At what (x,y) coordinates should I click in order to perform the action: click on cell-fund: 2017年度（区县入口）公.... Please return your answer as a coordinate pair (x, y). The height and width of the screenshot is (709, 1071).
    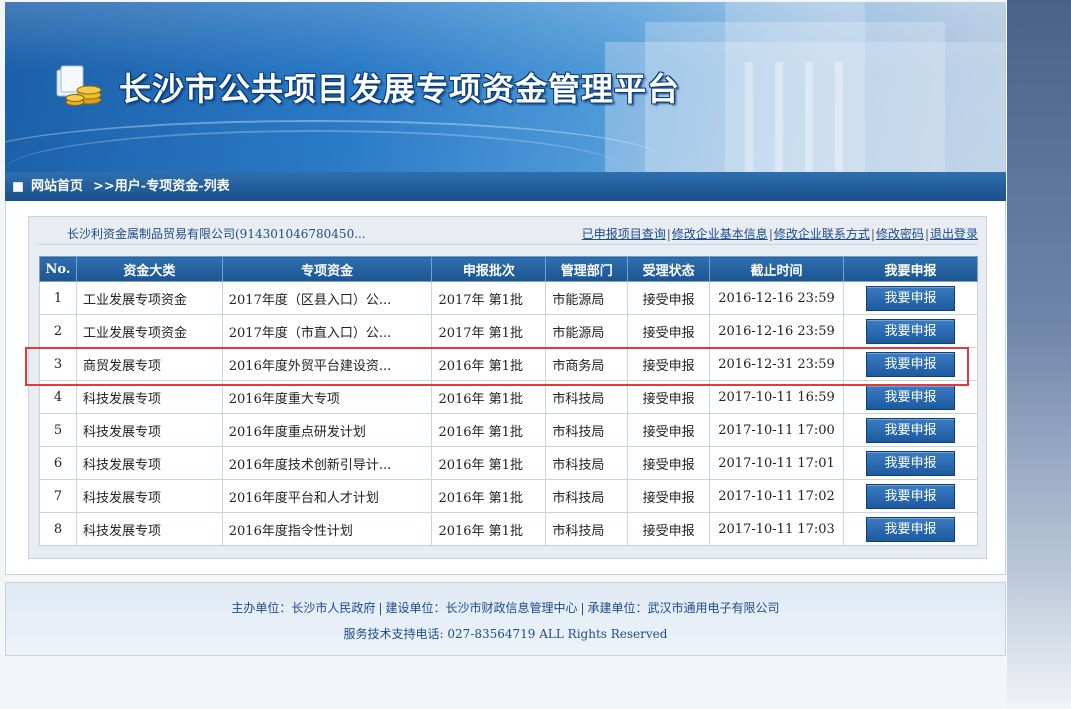
    Looking at the image, I should click on (327, 298).